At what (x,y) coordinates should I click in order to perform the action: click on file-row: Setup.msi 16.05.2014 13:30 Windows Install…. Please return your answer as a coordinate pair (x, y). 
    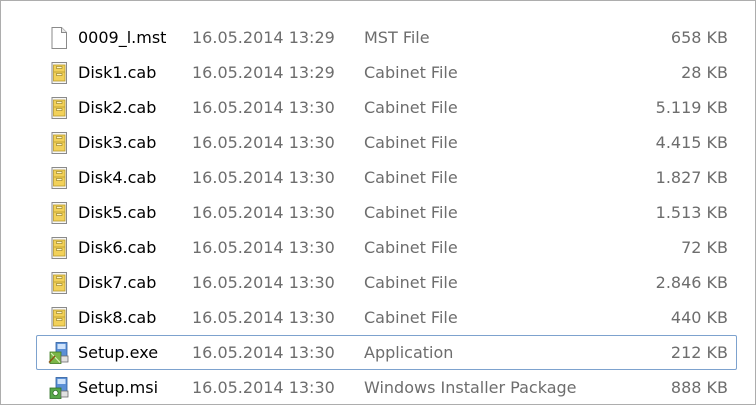
    Looking at the image, I should click on (386, 387).